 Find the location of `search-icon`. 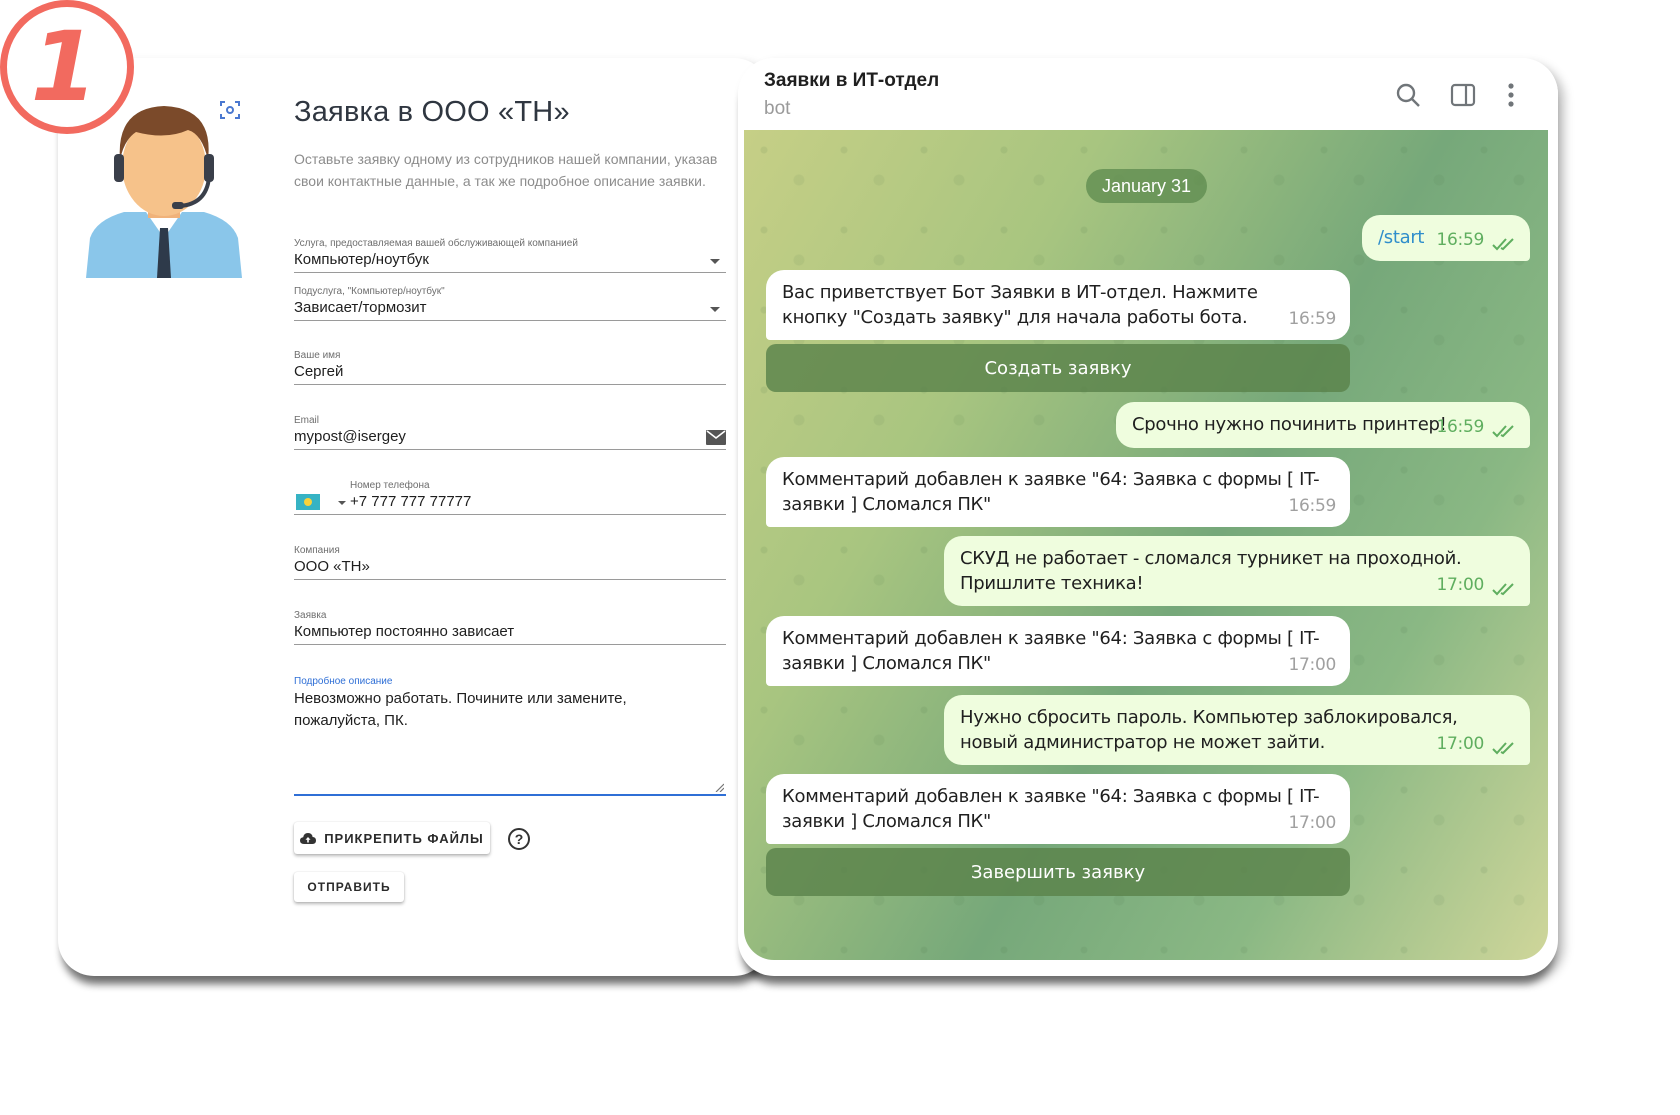

search-icon is located at coordinates (1408, 95).